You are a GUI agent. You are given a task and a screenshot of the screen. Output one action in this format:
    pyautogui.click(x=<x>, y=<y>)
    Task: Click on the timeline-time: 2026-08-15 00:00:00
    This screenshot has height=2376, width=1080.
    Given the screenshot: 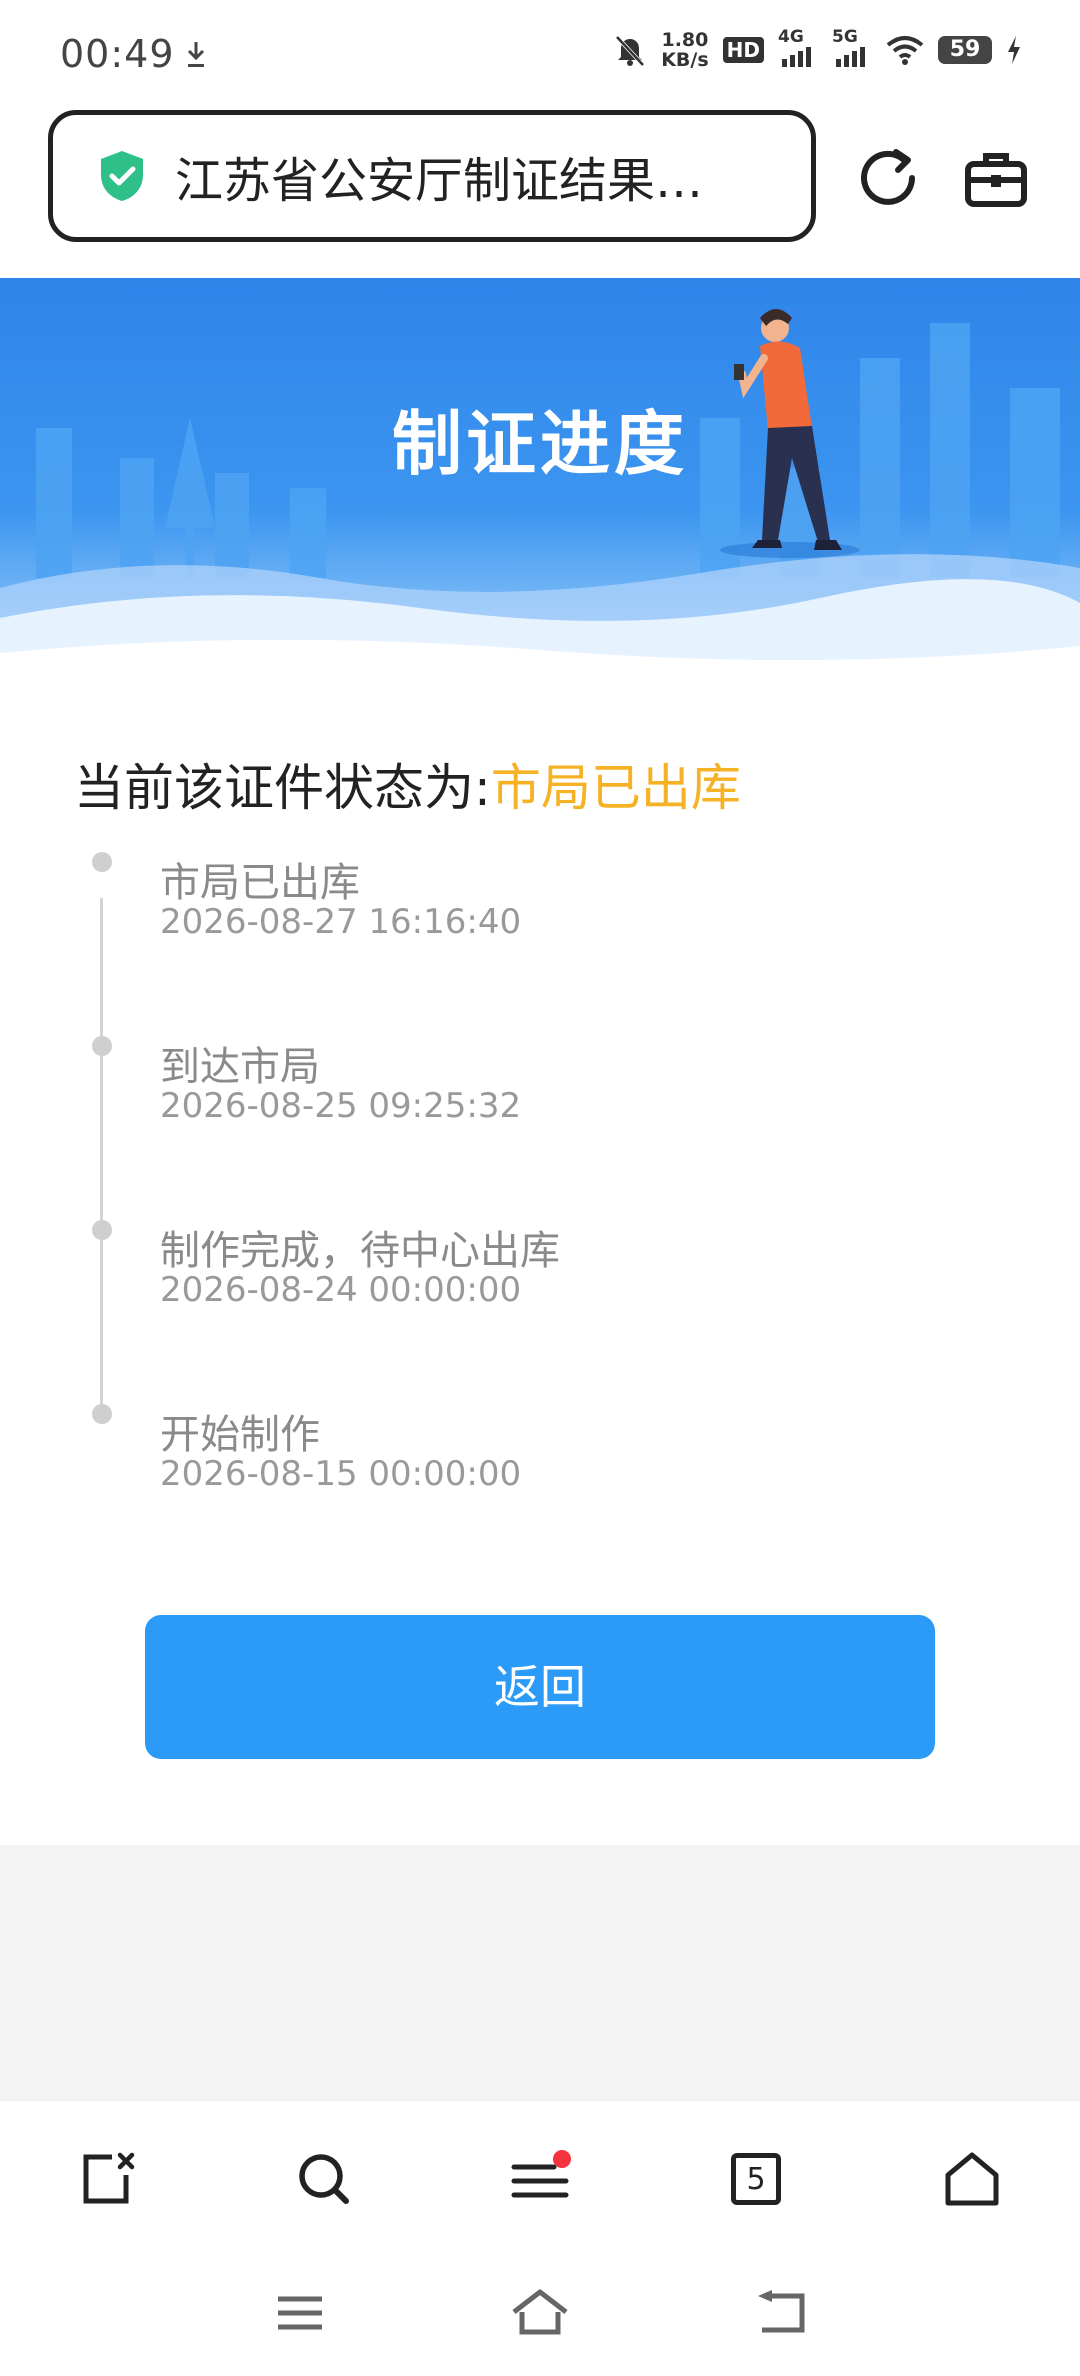 What is the action you would take?
    pyautogui.click(x=341, y=1474)
    